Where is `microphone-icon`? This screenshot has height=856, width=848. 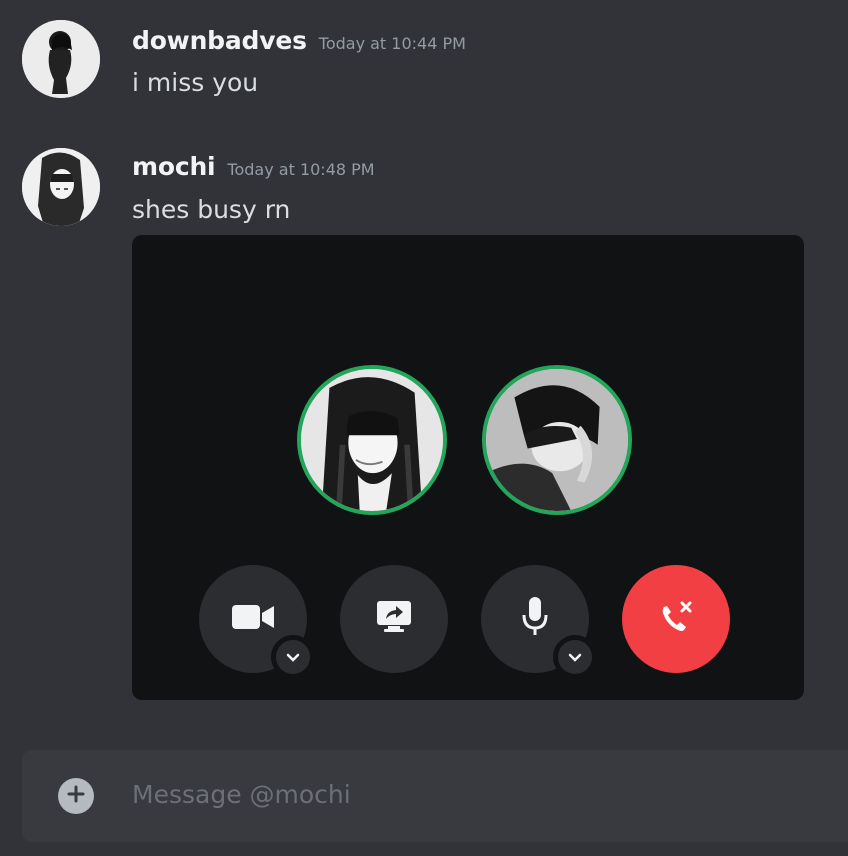
microphone-icon is located at coordinates (535, 619).